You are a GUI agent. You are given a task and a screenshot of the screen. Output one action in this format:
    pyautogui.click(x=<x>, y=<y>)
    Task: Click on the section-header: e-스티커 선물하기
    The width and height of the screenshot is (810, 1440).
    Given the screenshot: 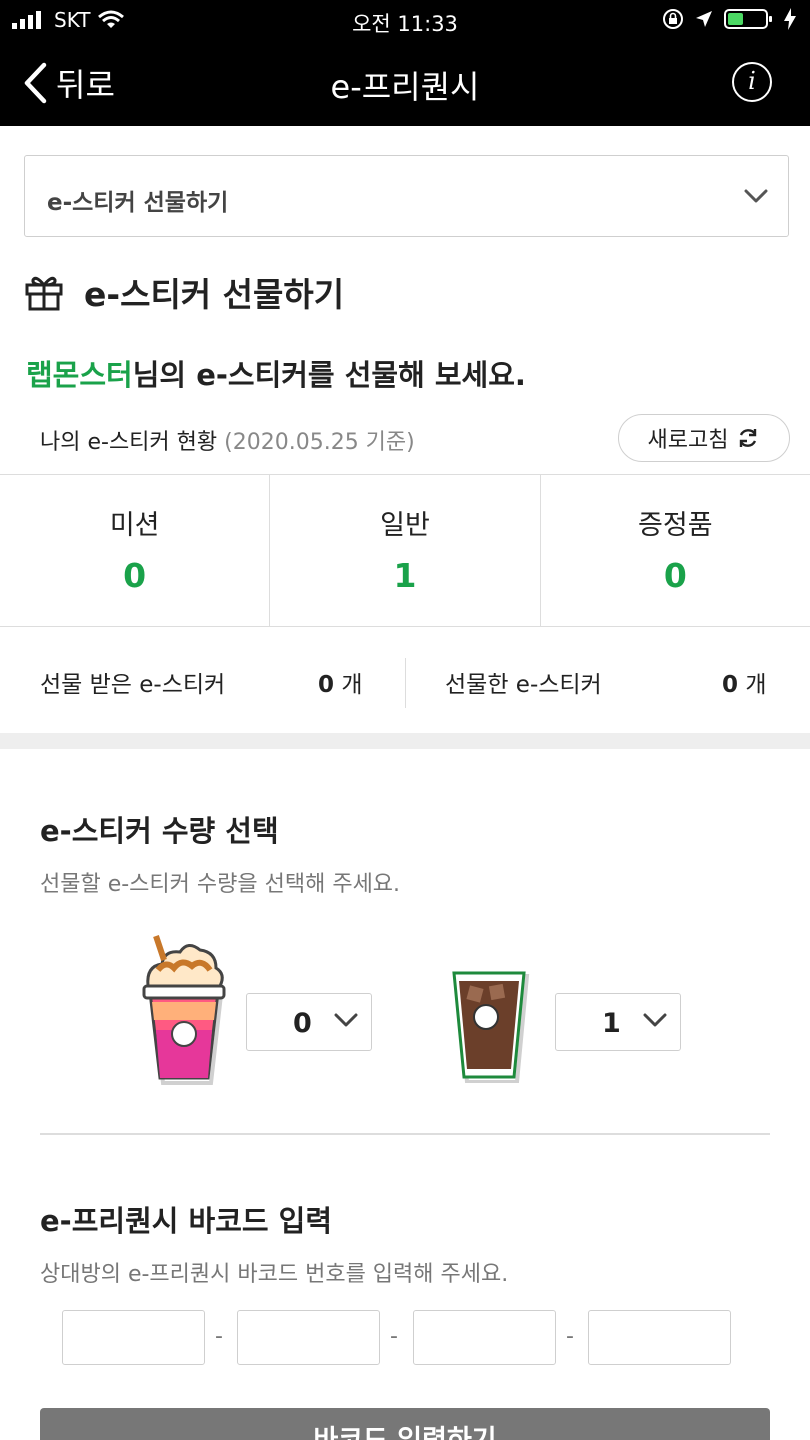 What is the action you would take?
    pyautogui.click(x=184, y=292)
    